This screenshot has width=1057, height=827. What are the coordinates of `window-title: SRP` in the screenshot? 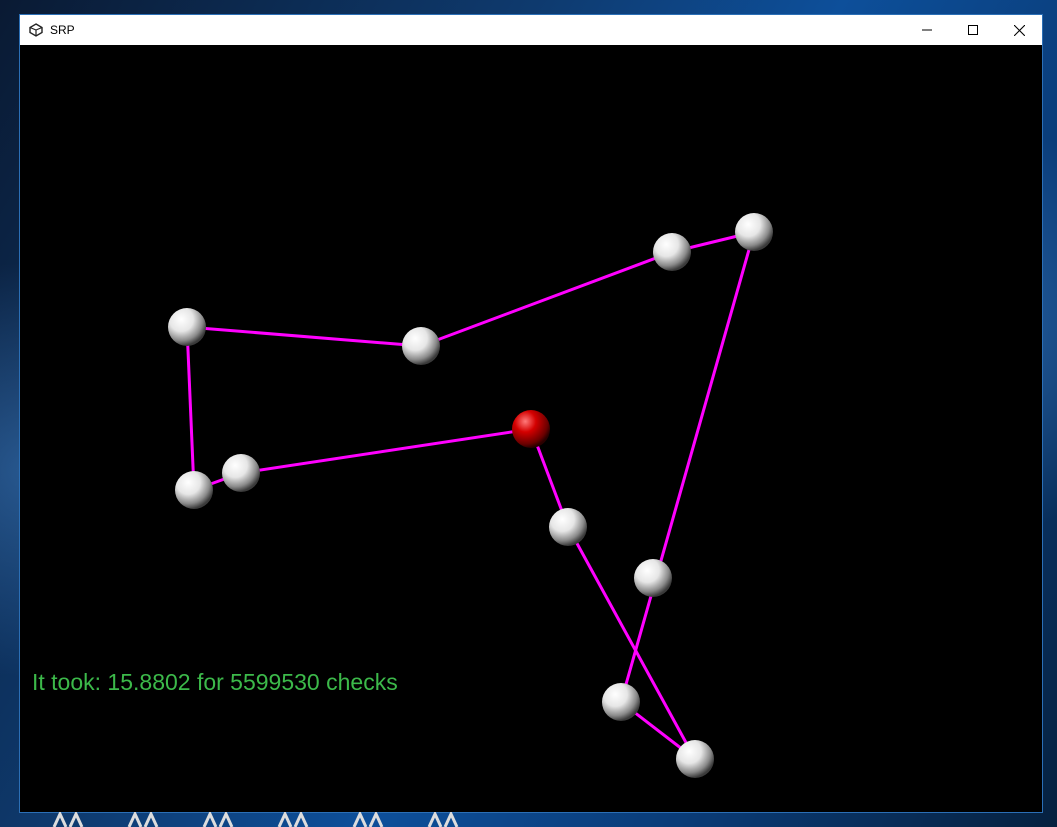 It's located at (62, 30).